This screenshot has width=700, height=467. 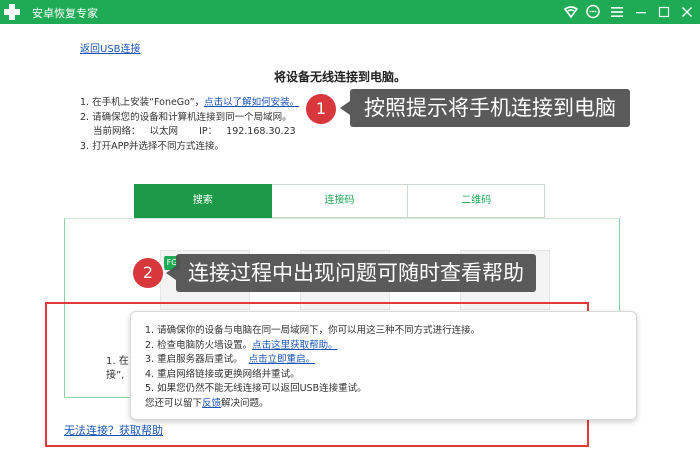 I want to click on tab-connection-code: 连接码, so click(x=340, y=201).